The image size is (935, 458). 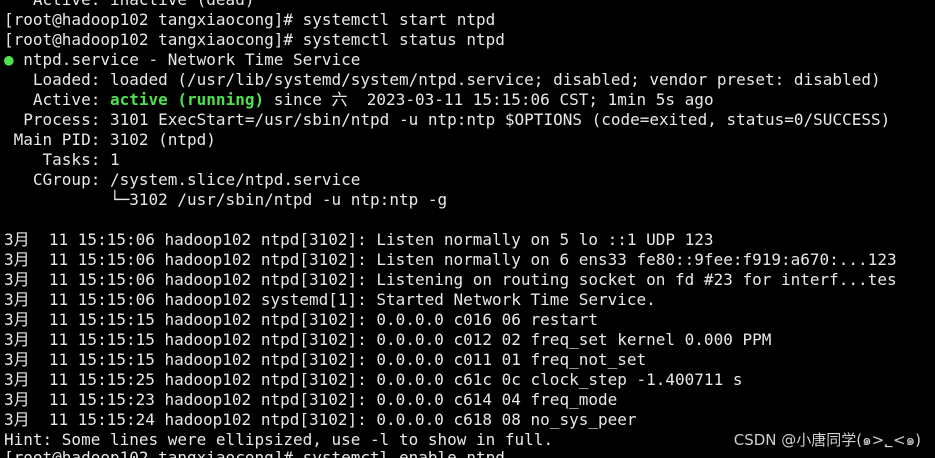 What do you see at coordinates (62, 159) in the screenshot?
I see `tasks-line: Tasks: 1` at bounding box center [62, 159].